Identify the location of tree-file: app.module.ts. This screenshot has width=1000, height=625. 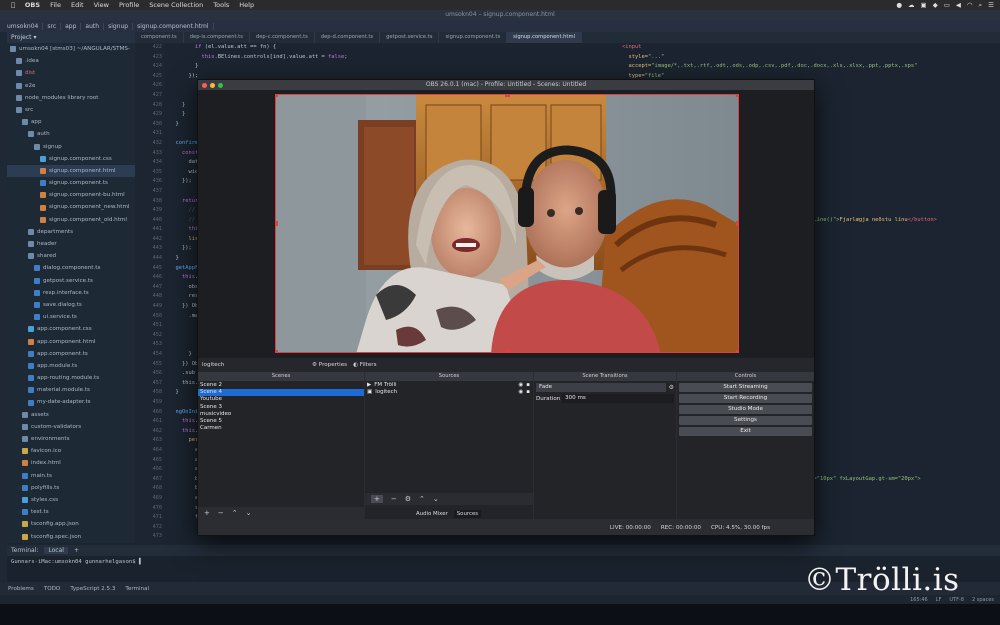
(71, 366).